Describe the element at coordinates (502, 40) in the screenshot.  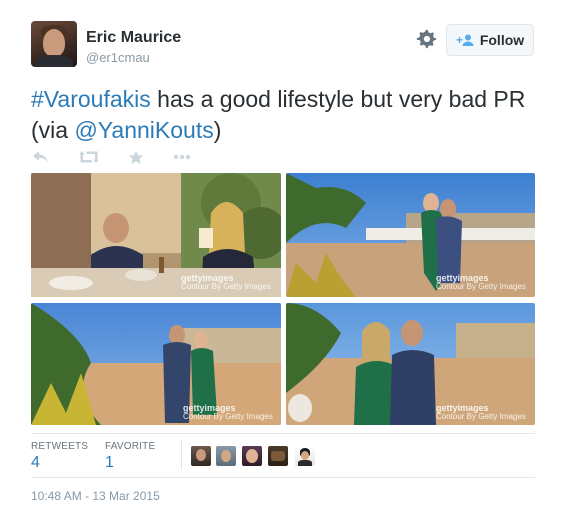
I see `follow-label: Follow` at that location.